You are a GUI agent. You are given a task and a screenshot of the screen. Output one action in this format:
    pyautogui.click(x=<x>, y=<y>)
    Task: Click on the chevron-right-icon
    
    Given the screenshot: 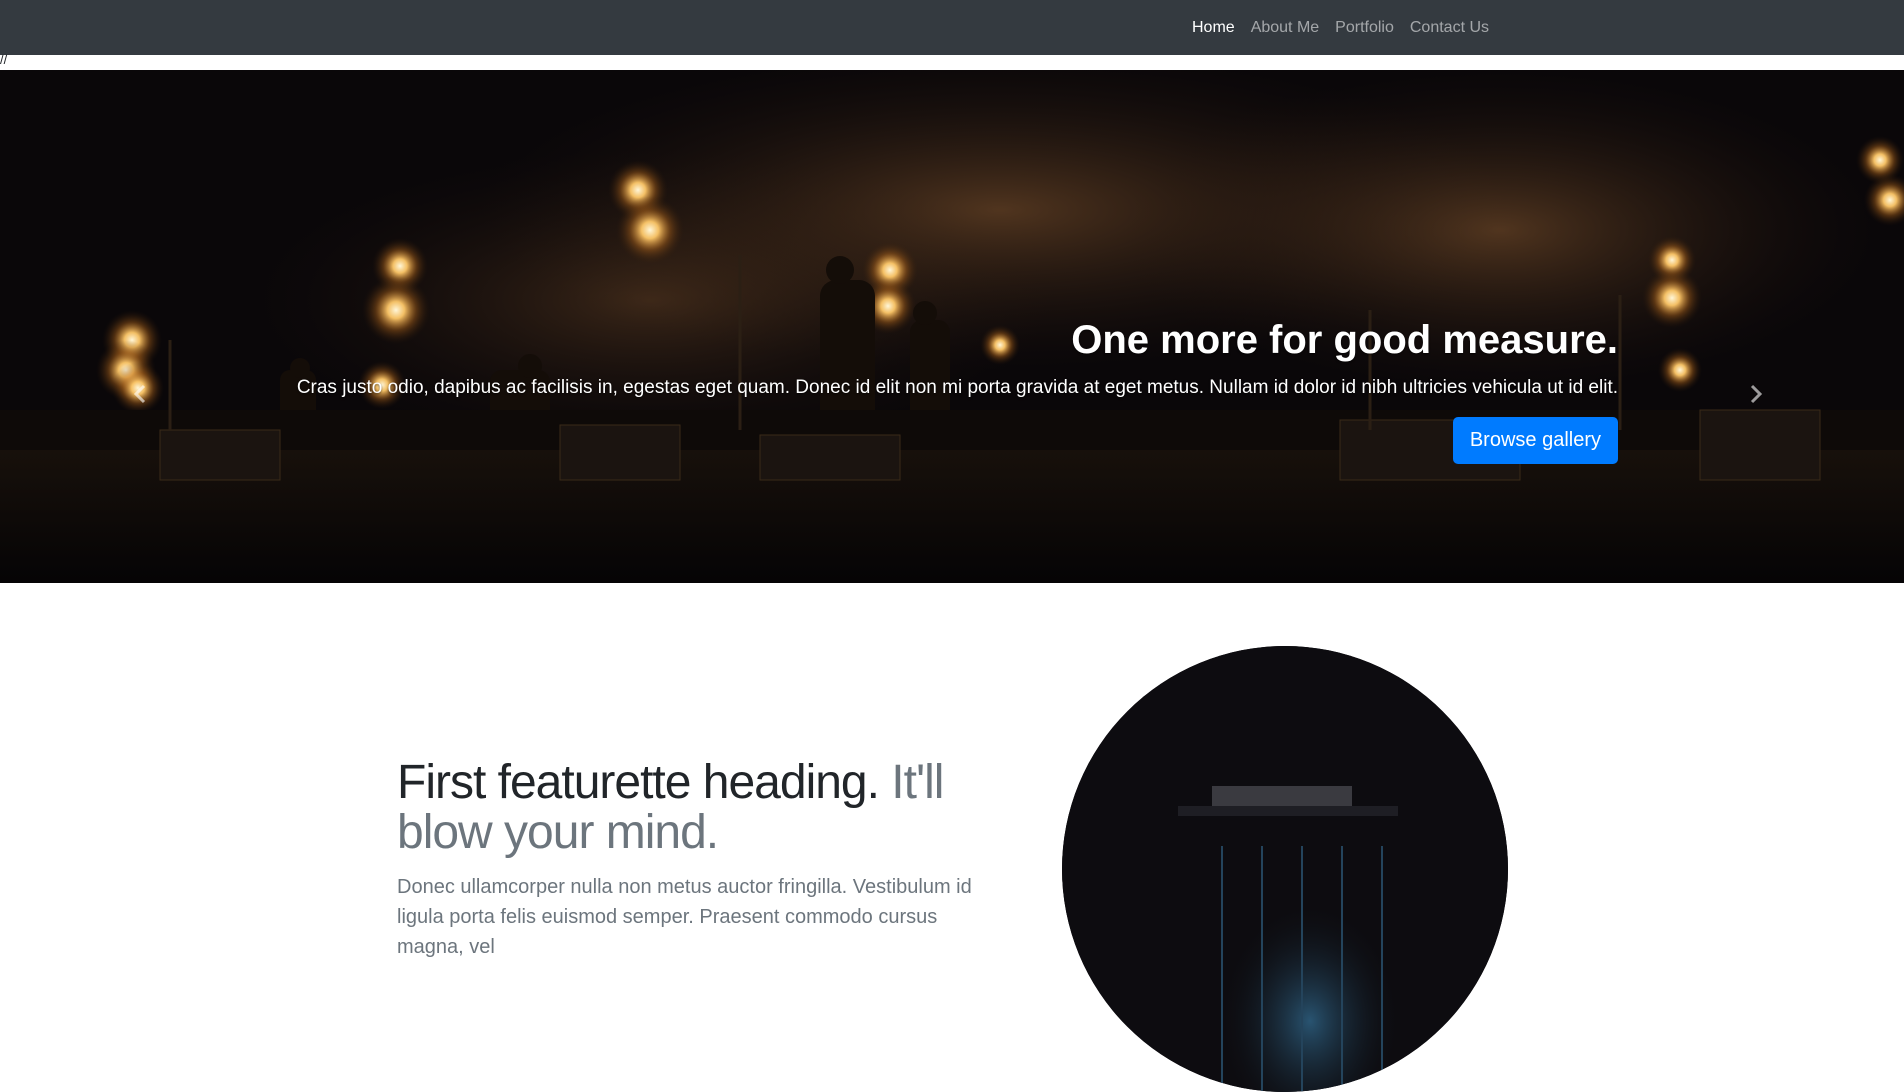 What is the action you would take?
    pyautogui.click(x=1756, y=395)
    